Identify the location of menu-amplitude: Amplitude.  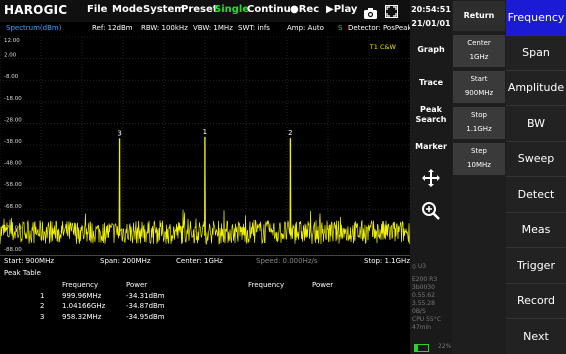
(536, 88).